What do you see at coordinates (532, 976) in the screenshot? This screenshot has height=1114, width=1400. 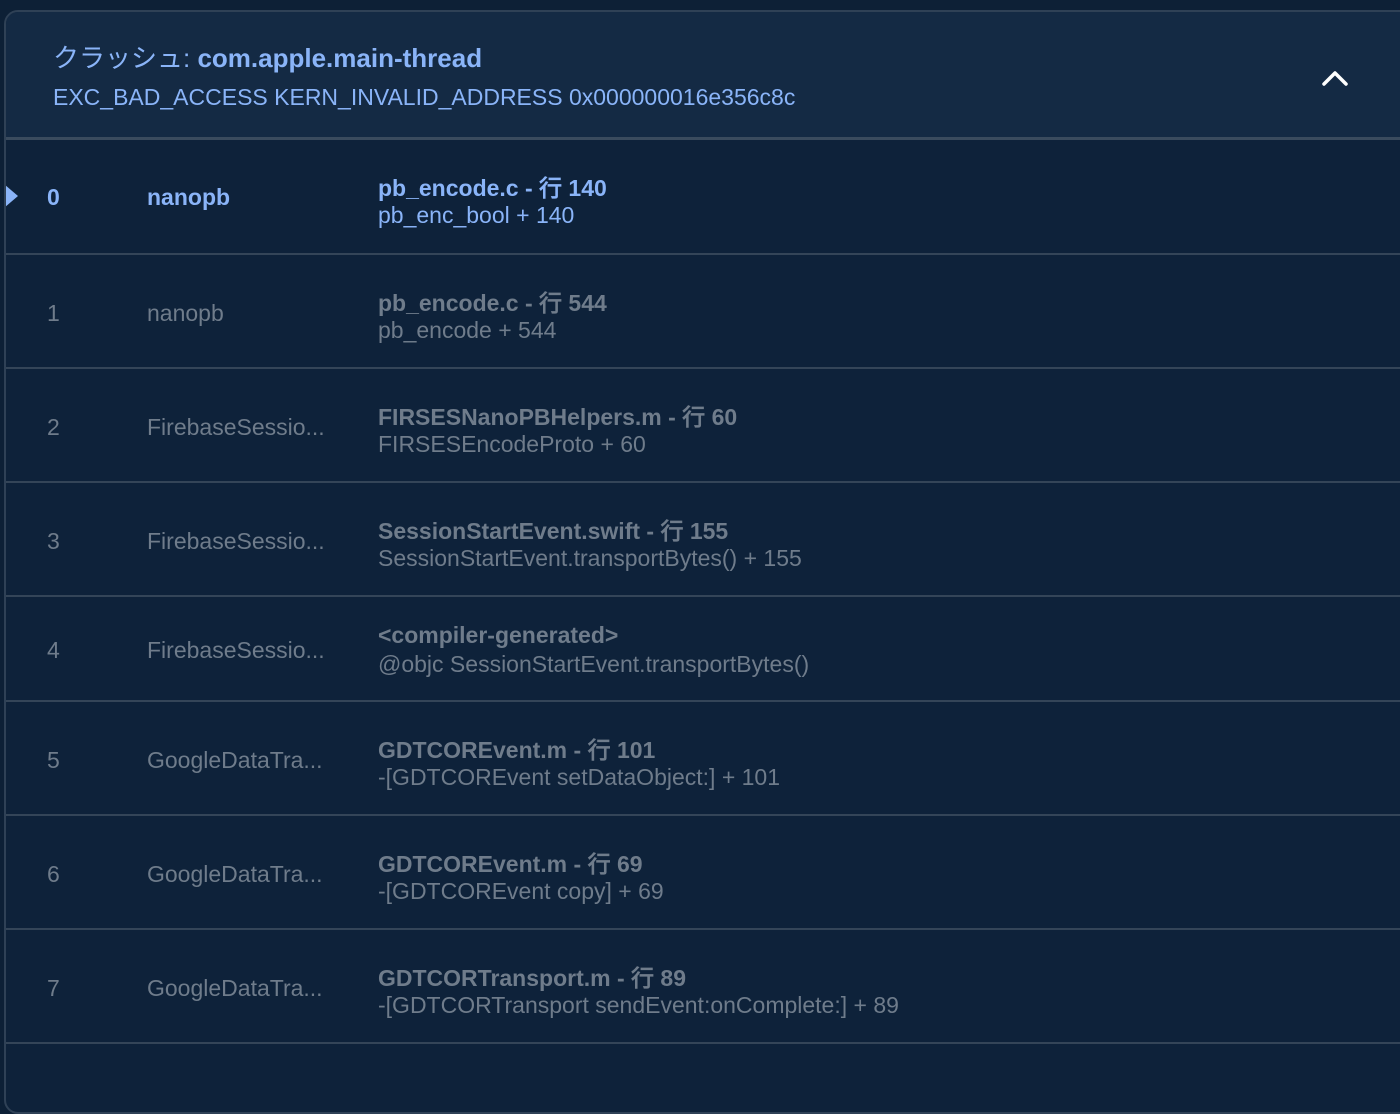 I see `frame-location: GDTCORTransport.m - 行 89` at bounding box center [532, 976].